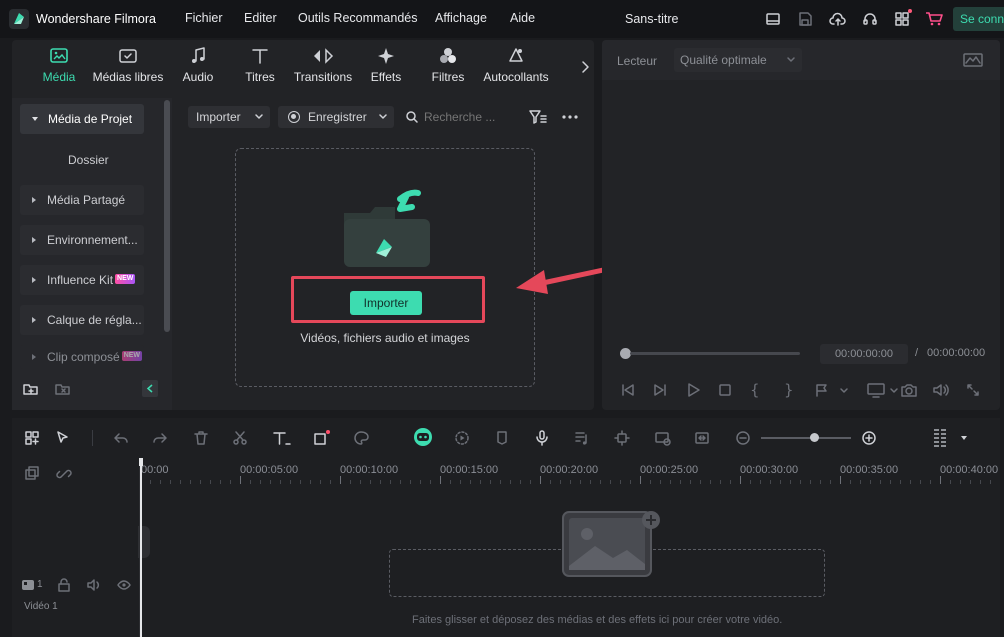  Describe the element at coordinates (806, 438) in the screenshot. I see `zoom-slider-track` at that location.